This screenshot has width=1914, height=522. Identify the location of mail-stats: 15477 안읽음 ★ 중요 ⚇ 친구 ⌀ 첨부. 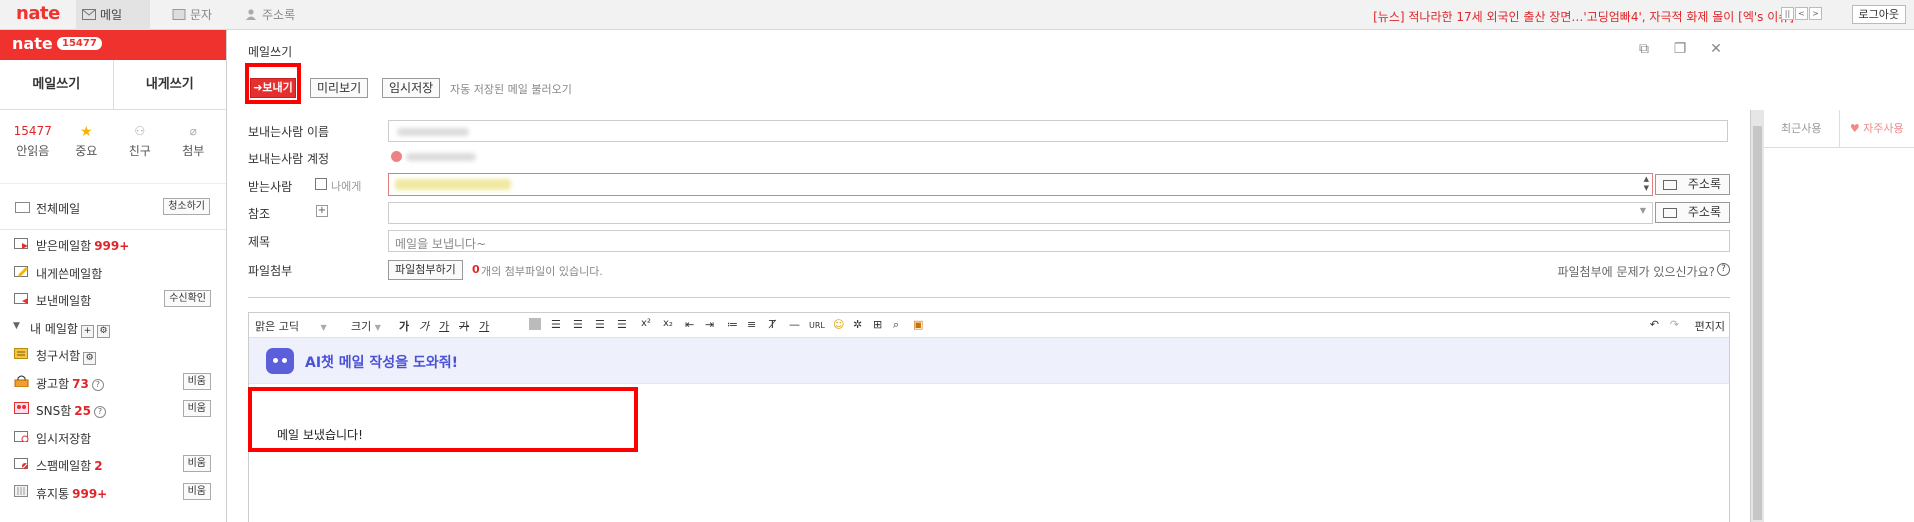
(113, 147).